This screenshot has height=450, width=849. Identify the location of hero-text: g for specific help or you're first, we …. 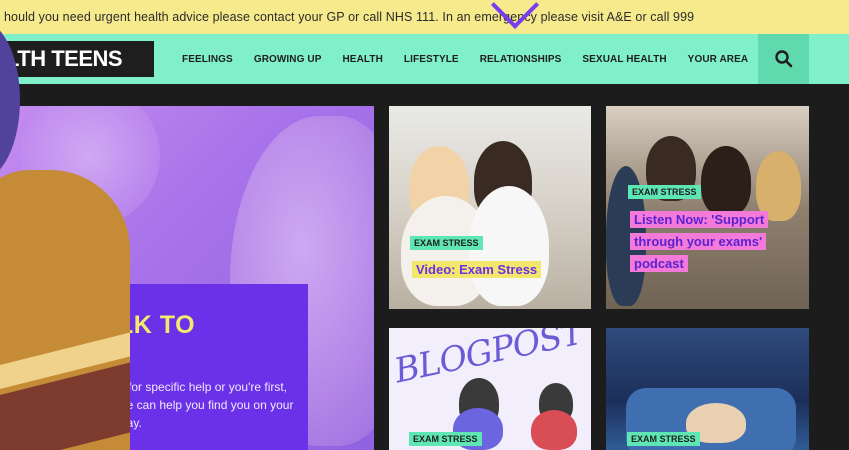
(206, 405).